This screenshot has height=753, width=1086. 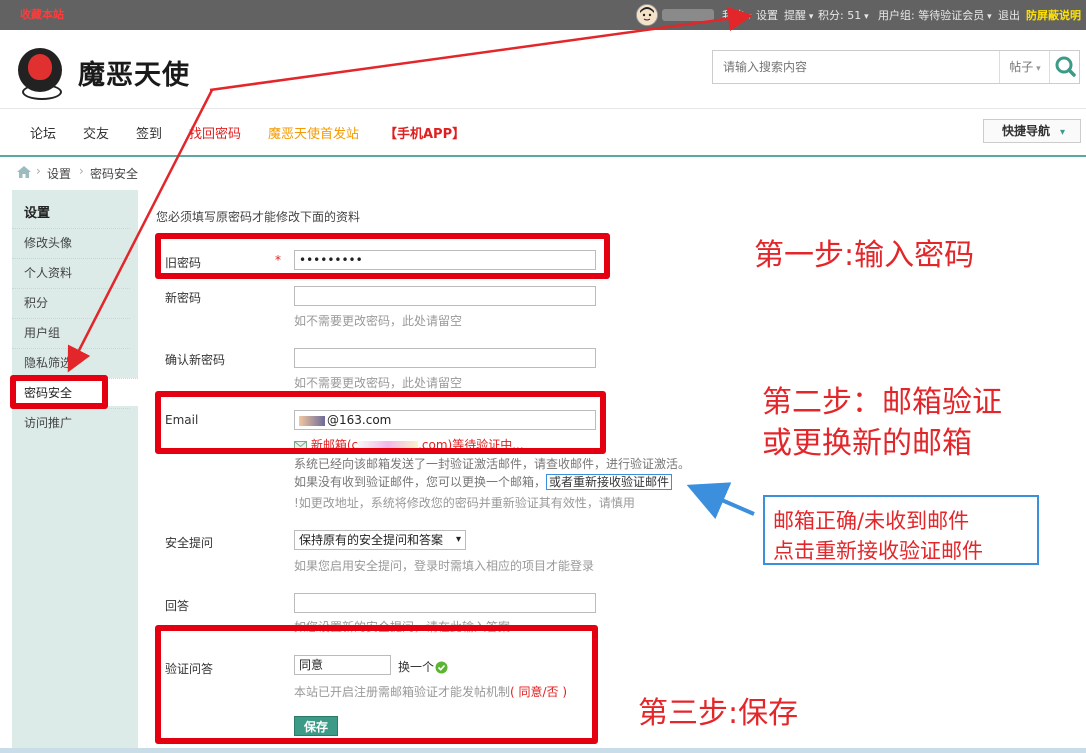 What do you see at coordinates (140, 231) in the screenshot?
I see `arrow-to-sidebar` at bounding box center [140, 231].